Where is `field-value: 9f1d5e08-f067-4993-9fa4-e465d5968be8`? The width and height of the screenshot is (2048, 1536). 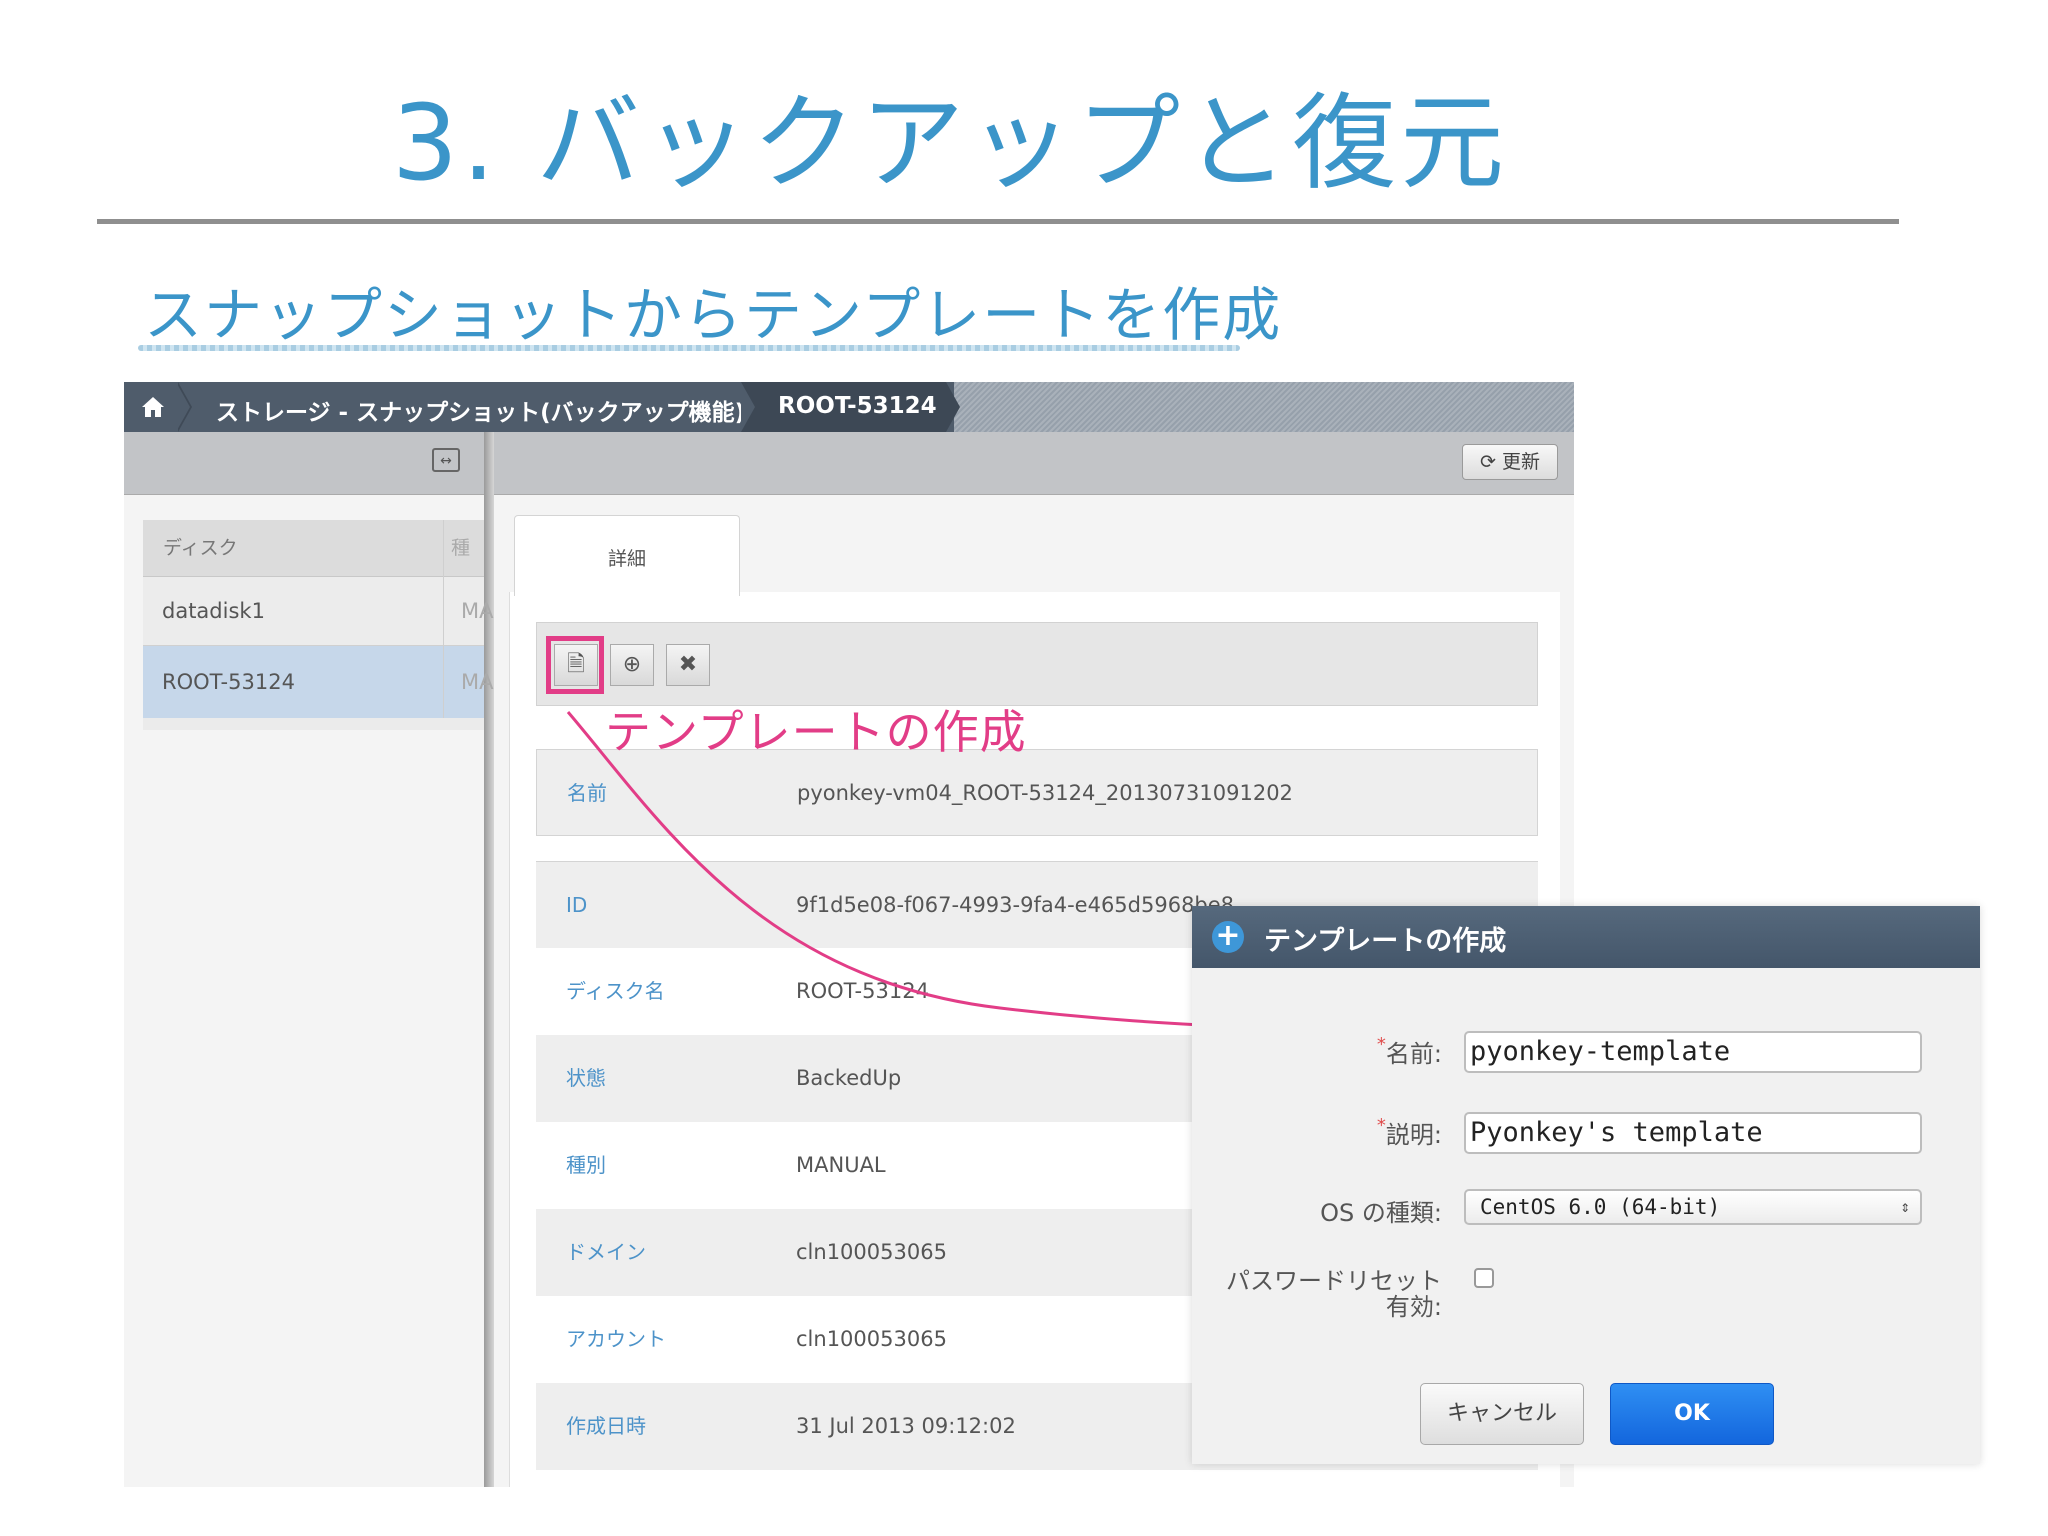 field-value: 9f1d5e08-f067-4993-9fa4-e465d5968be8 is located at coordinates (1015, 905).